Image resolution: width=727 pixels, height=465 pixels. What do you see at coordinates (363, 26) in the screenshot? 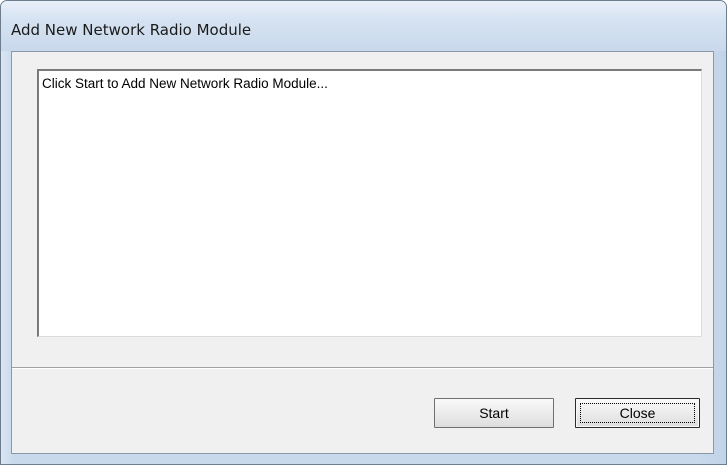
I see `title-bar: Add New Network Radio Module` at bounding box center [363, 26].